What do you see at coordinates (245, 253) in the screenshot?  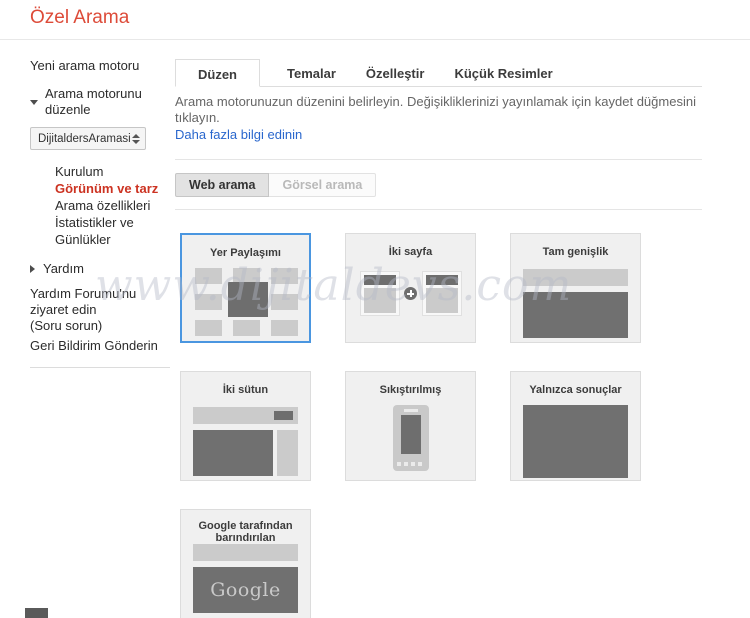 I see `layout-card-title: Yer Paylaşımı` at bounding box center [245, 253].